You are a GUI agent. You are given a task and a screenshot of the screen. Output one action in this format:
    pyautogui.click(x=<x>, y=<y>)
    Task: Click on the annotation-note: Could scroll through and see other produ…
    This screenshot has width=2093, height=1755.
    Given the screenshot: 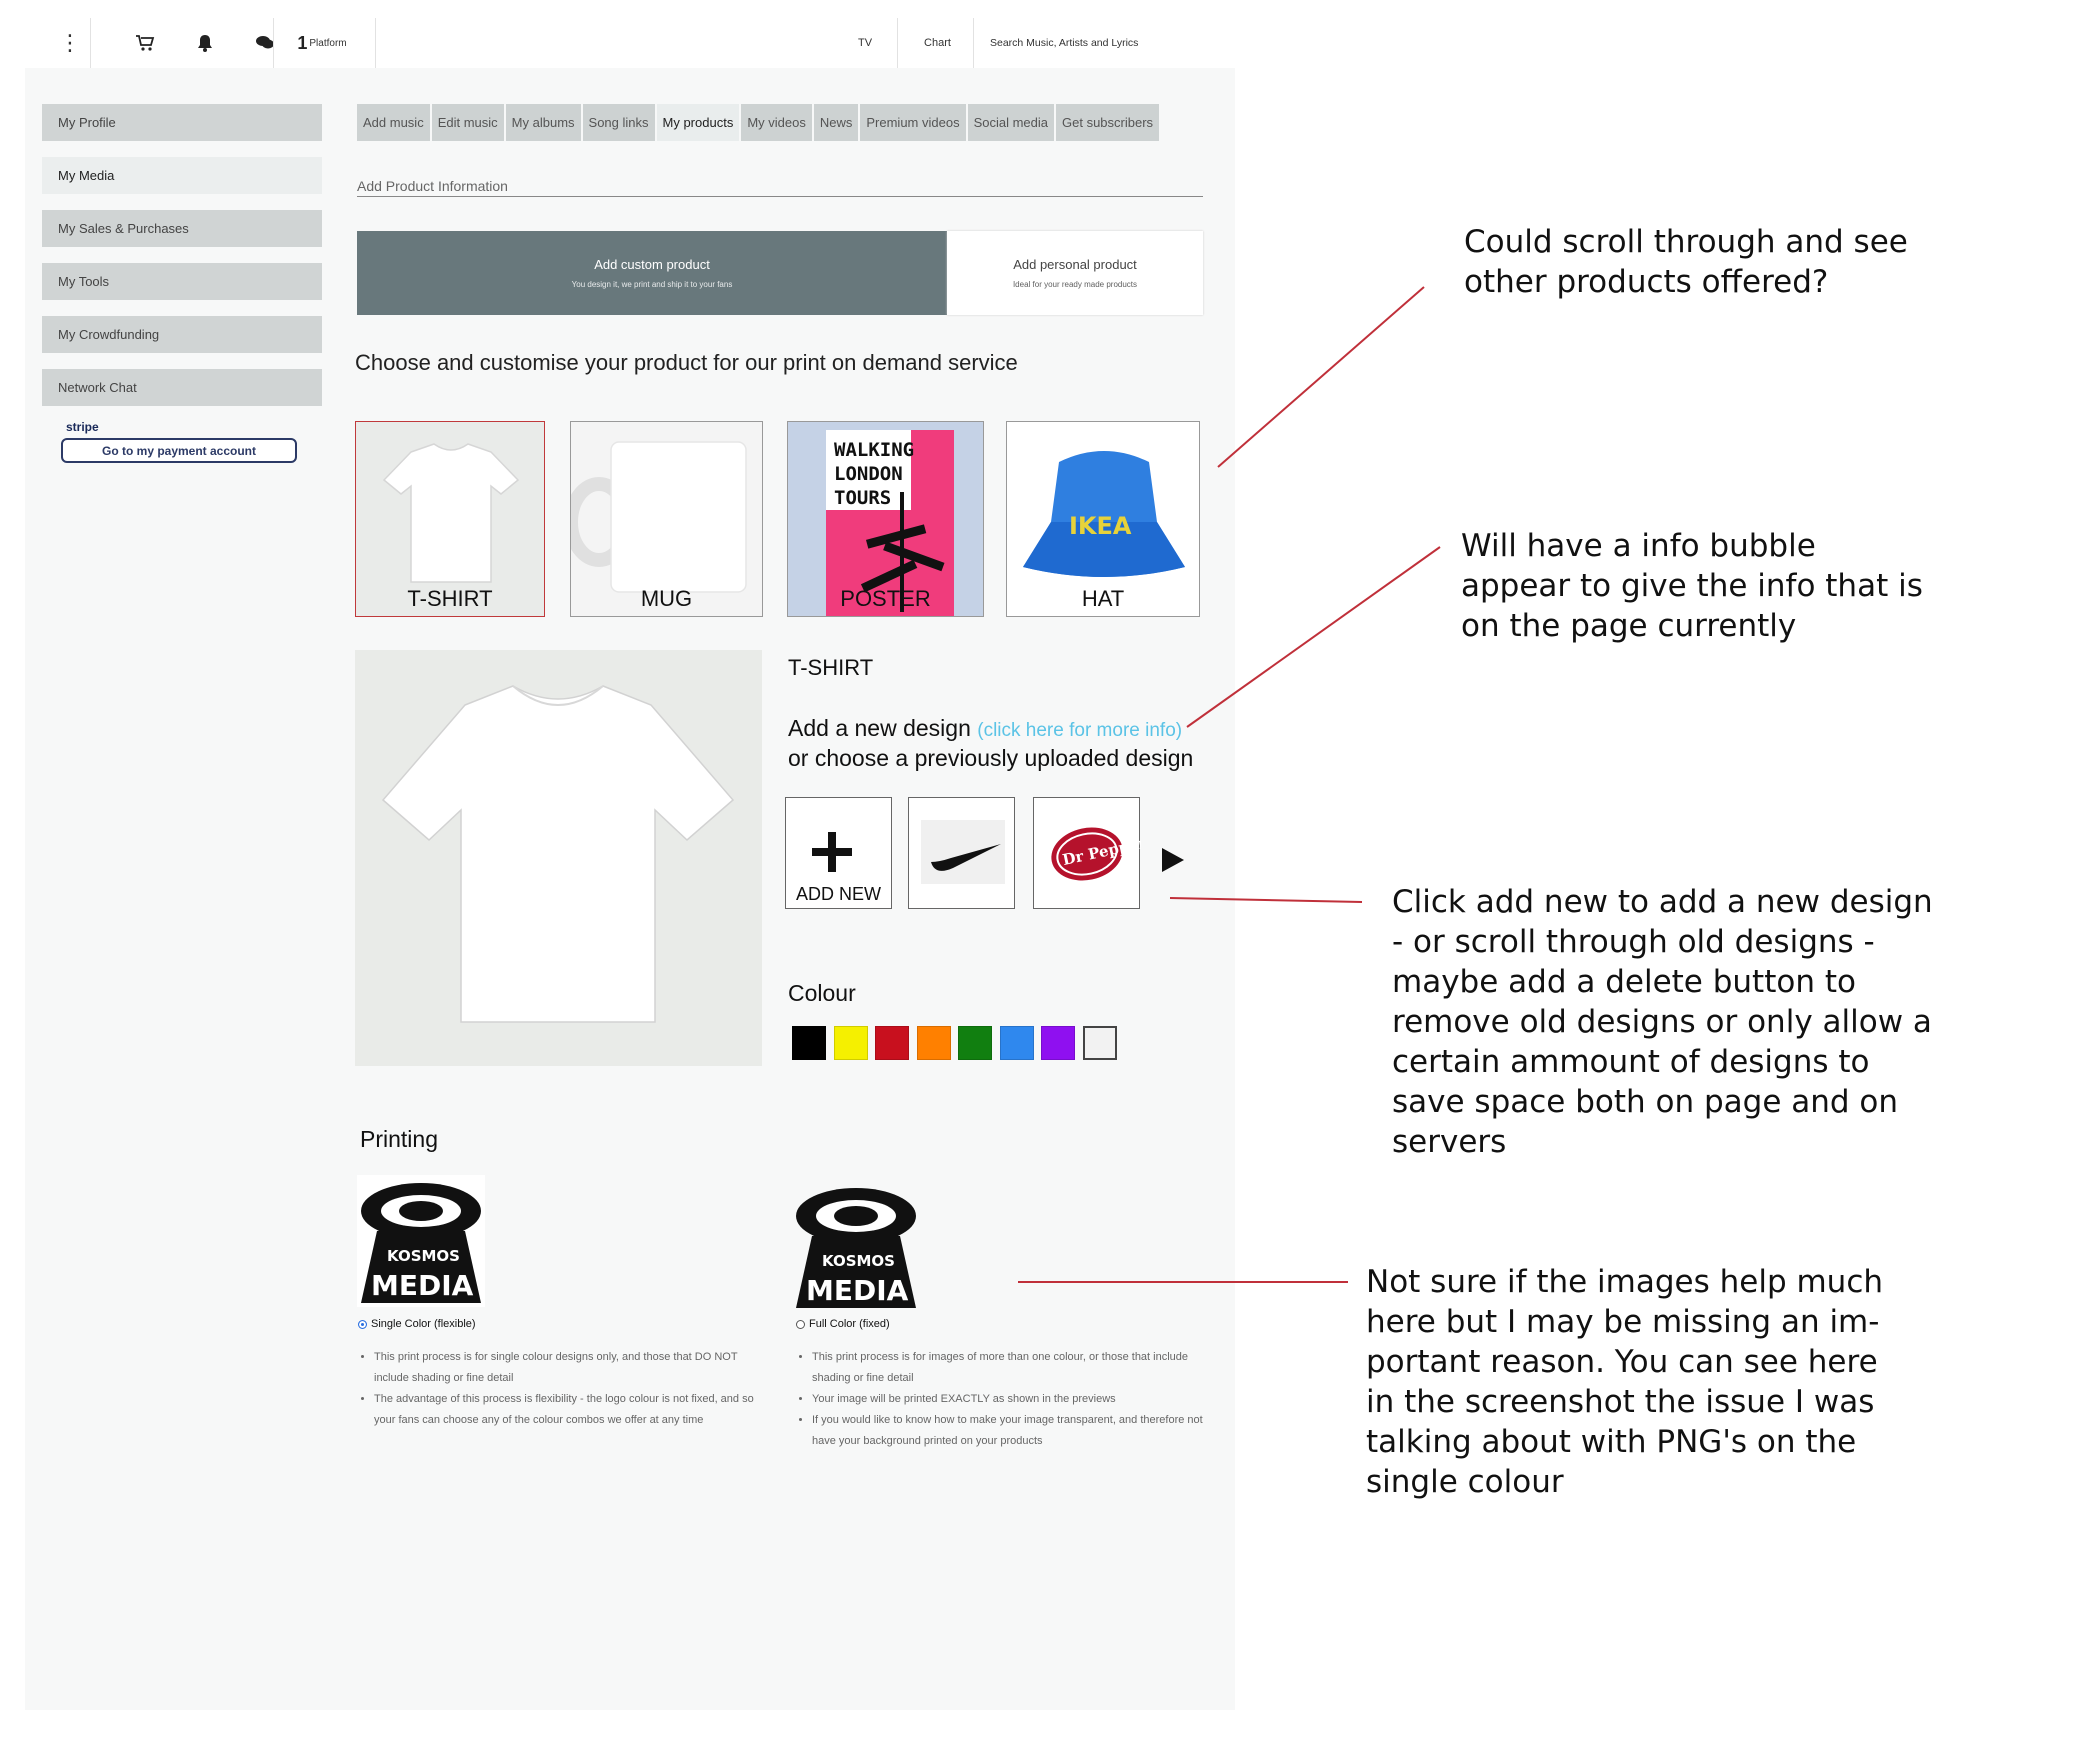 What is the action you would take?
    pyautogui.click(x=1686, y=262)
    